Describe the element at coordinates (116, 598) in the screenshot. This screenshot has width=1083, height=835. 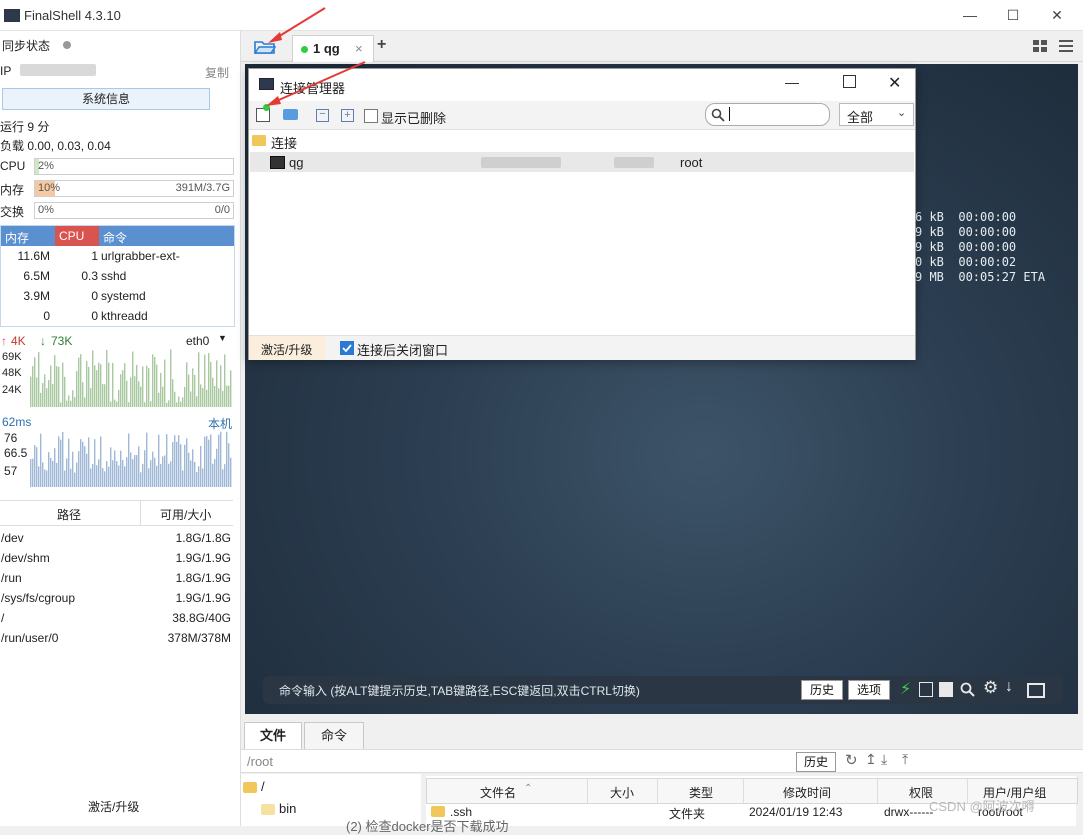
I see `fs-row: /sys/fs/cgroup 1.9G/1.9G` at that location.